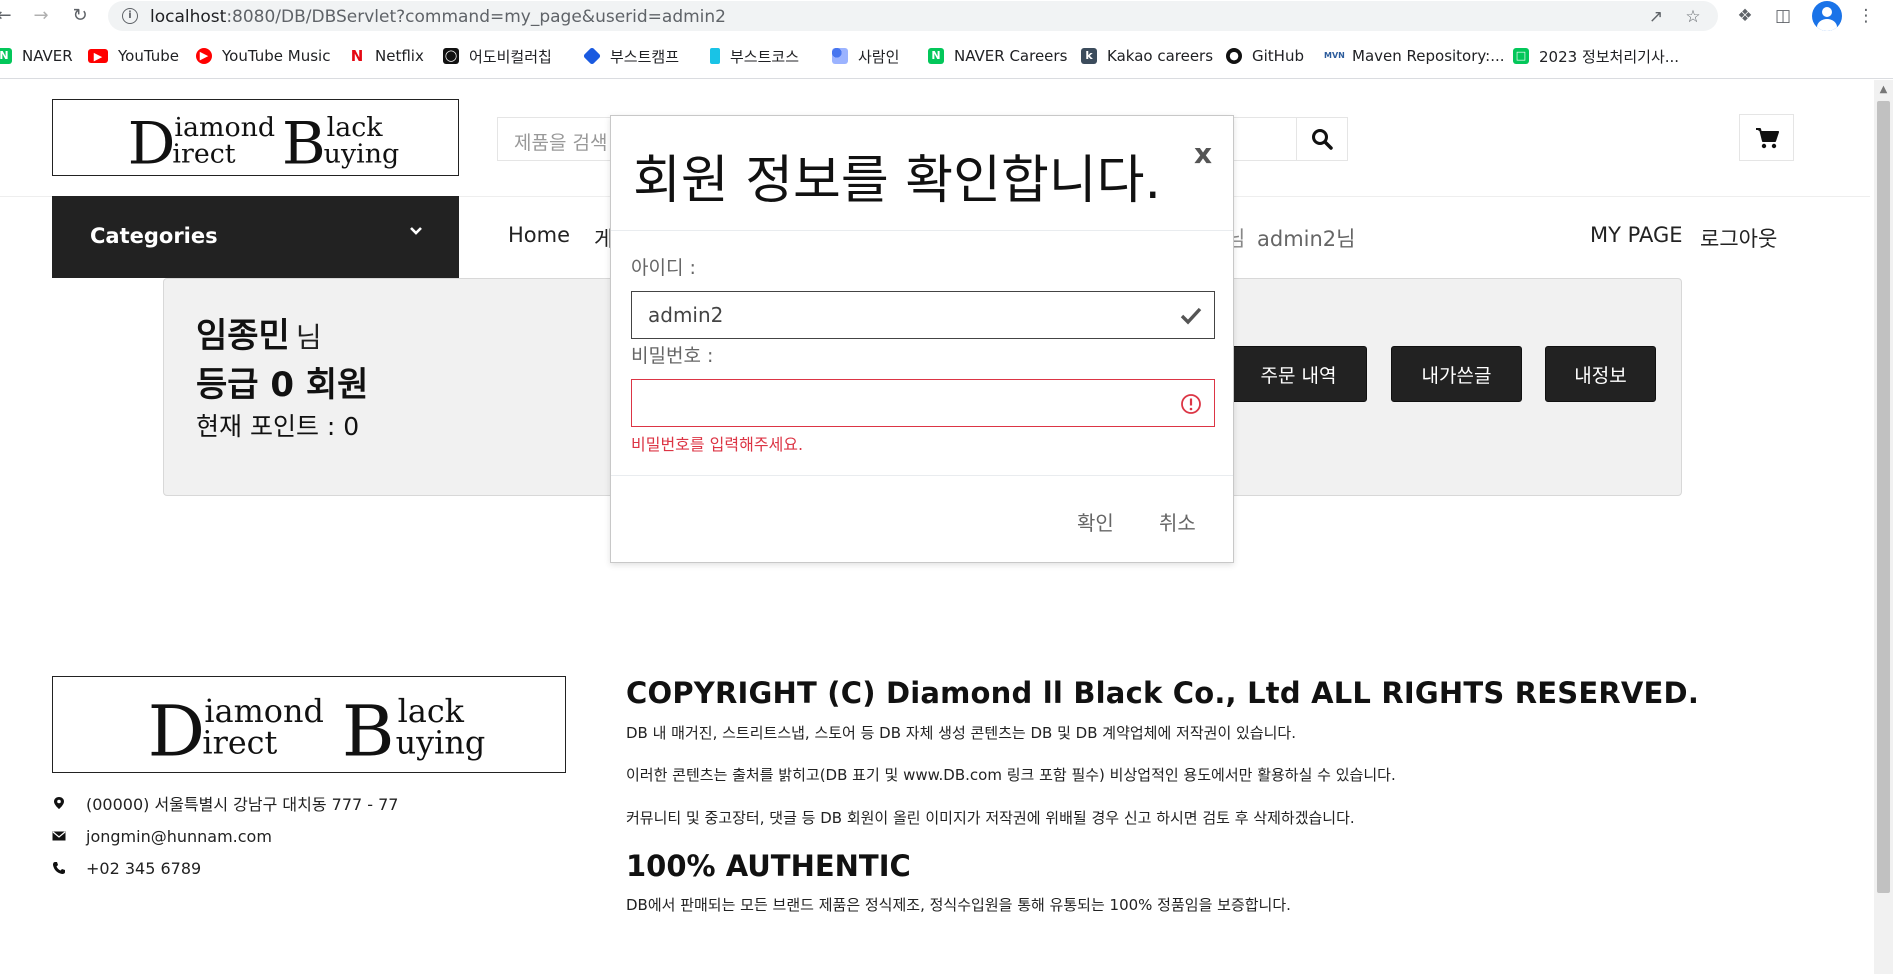 This screenshot has width=1893, height=974. Describe the element at coordinates (768, 866) in the screenshot. I see `footer-authentic-title: 100% AUTHENTIC` at that location.